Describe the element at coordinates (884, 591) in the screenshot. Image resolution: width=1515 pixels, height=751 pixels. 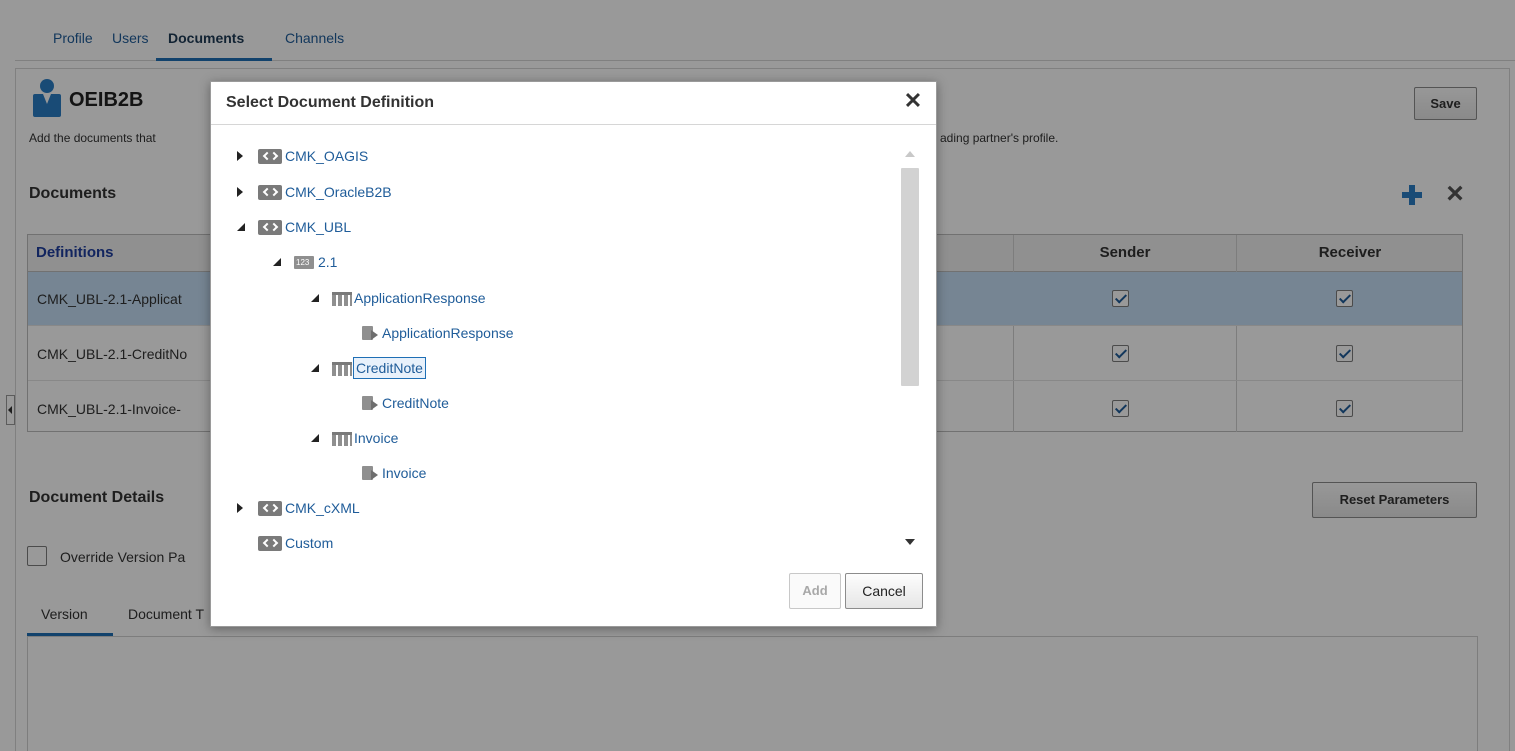
I see `cancel-button: Cancel` at that location.